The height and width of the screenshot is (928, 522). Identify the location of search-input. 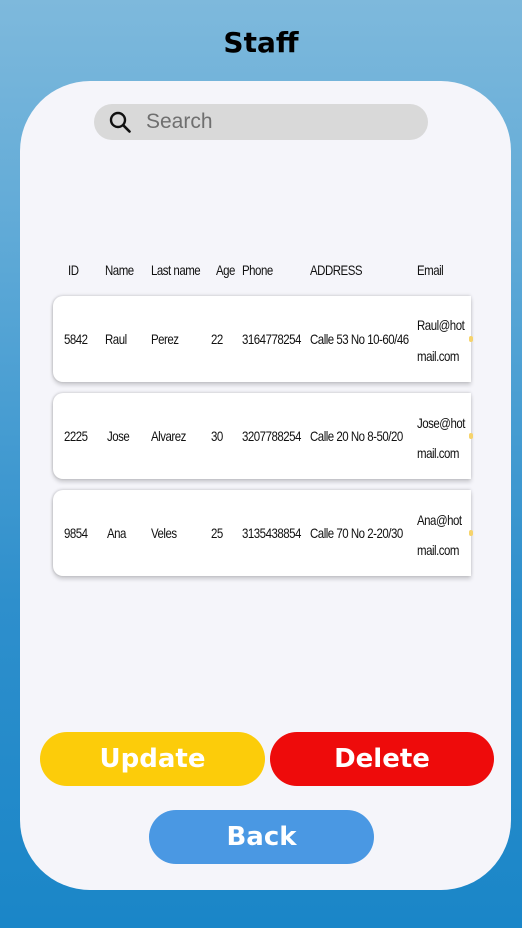
(276, 122).